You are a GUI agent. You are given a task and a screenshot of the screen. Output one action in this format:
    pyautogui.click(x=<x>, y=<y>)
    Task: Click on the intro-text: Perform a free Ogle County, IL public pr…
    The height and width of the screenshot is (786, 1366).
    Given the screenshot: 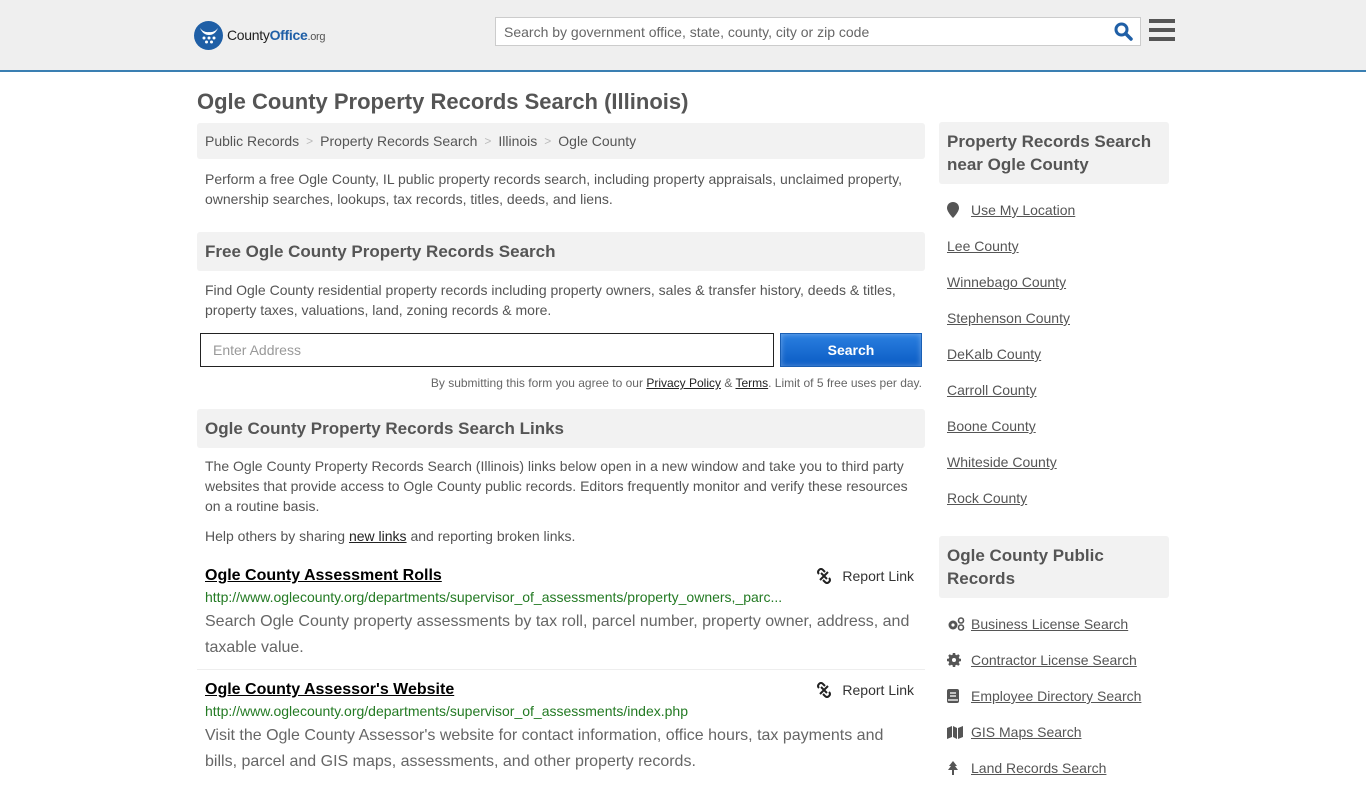 What is the action you would take?
    pyautogui.click(x=553, y=189)
    